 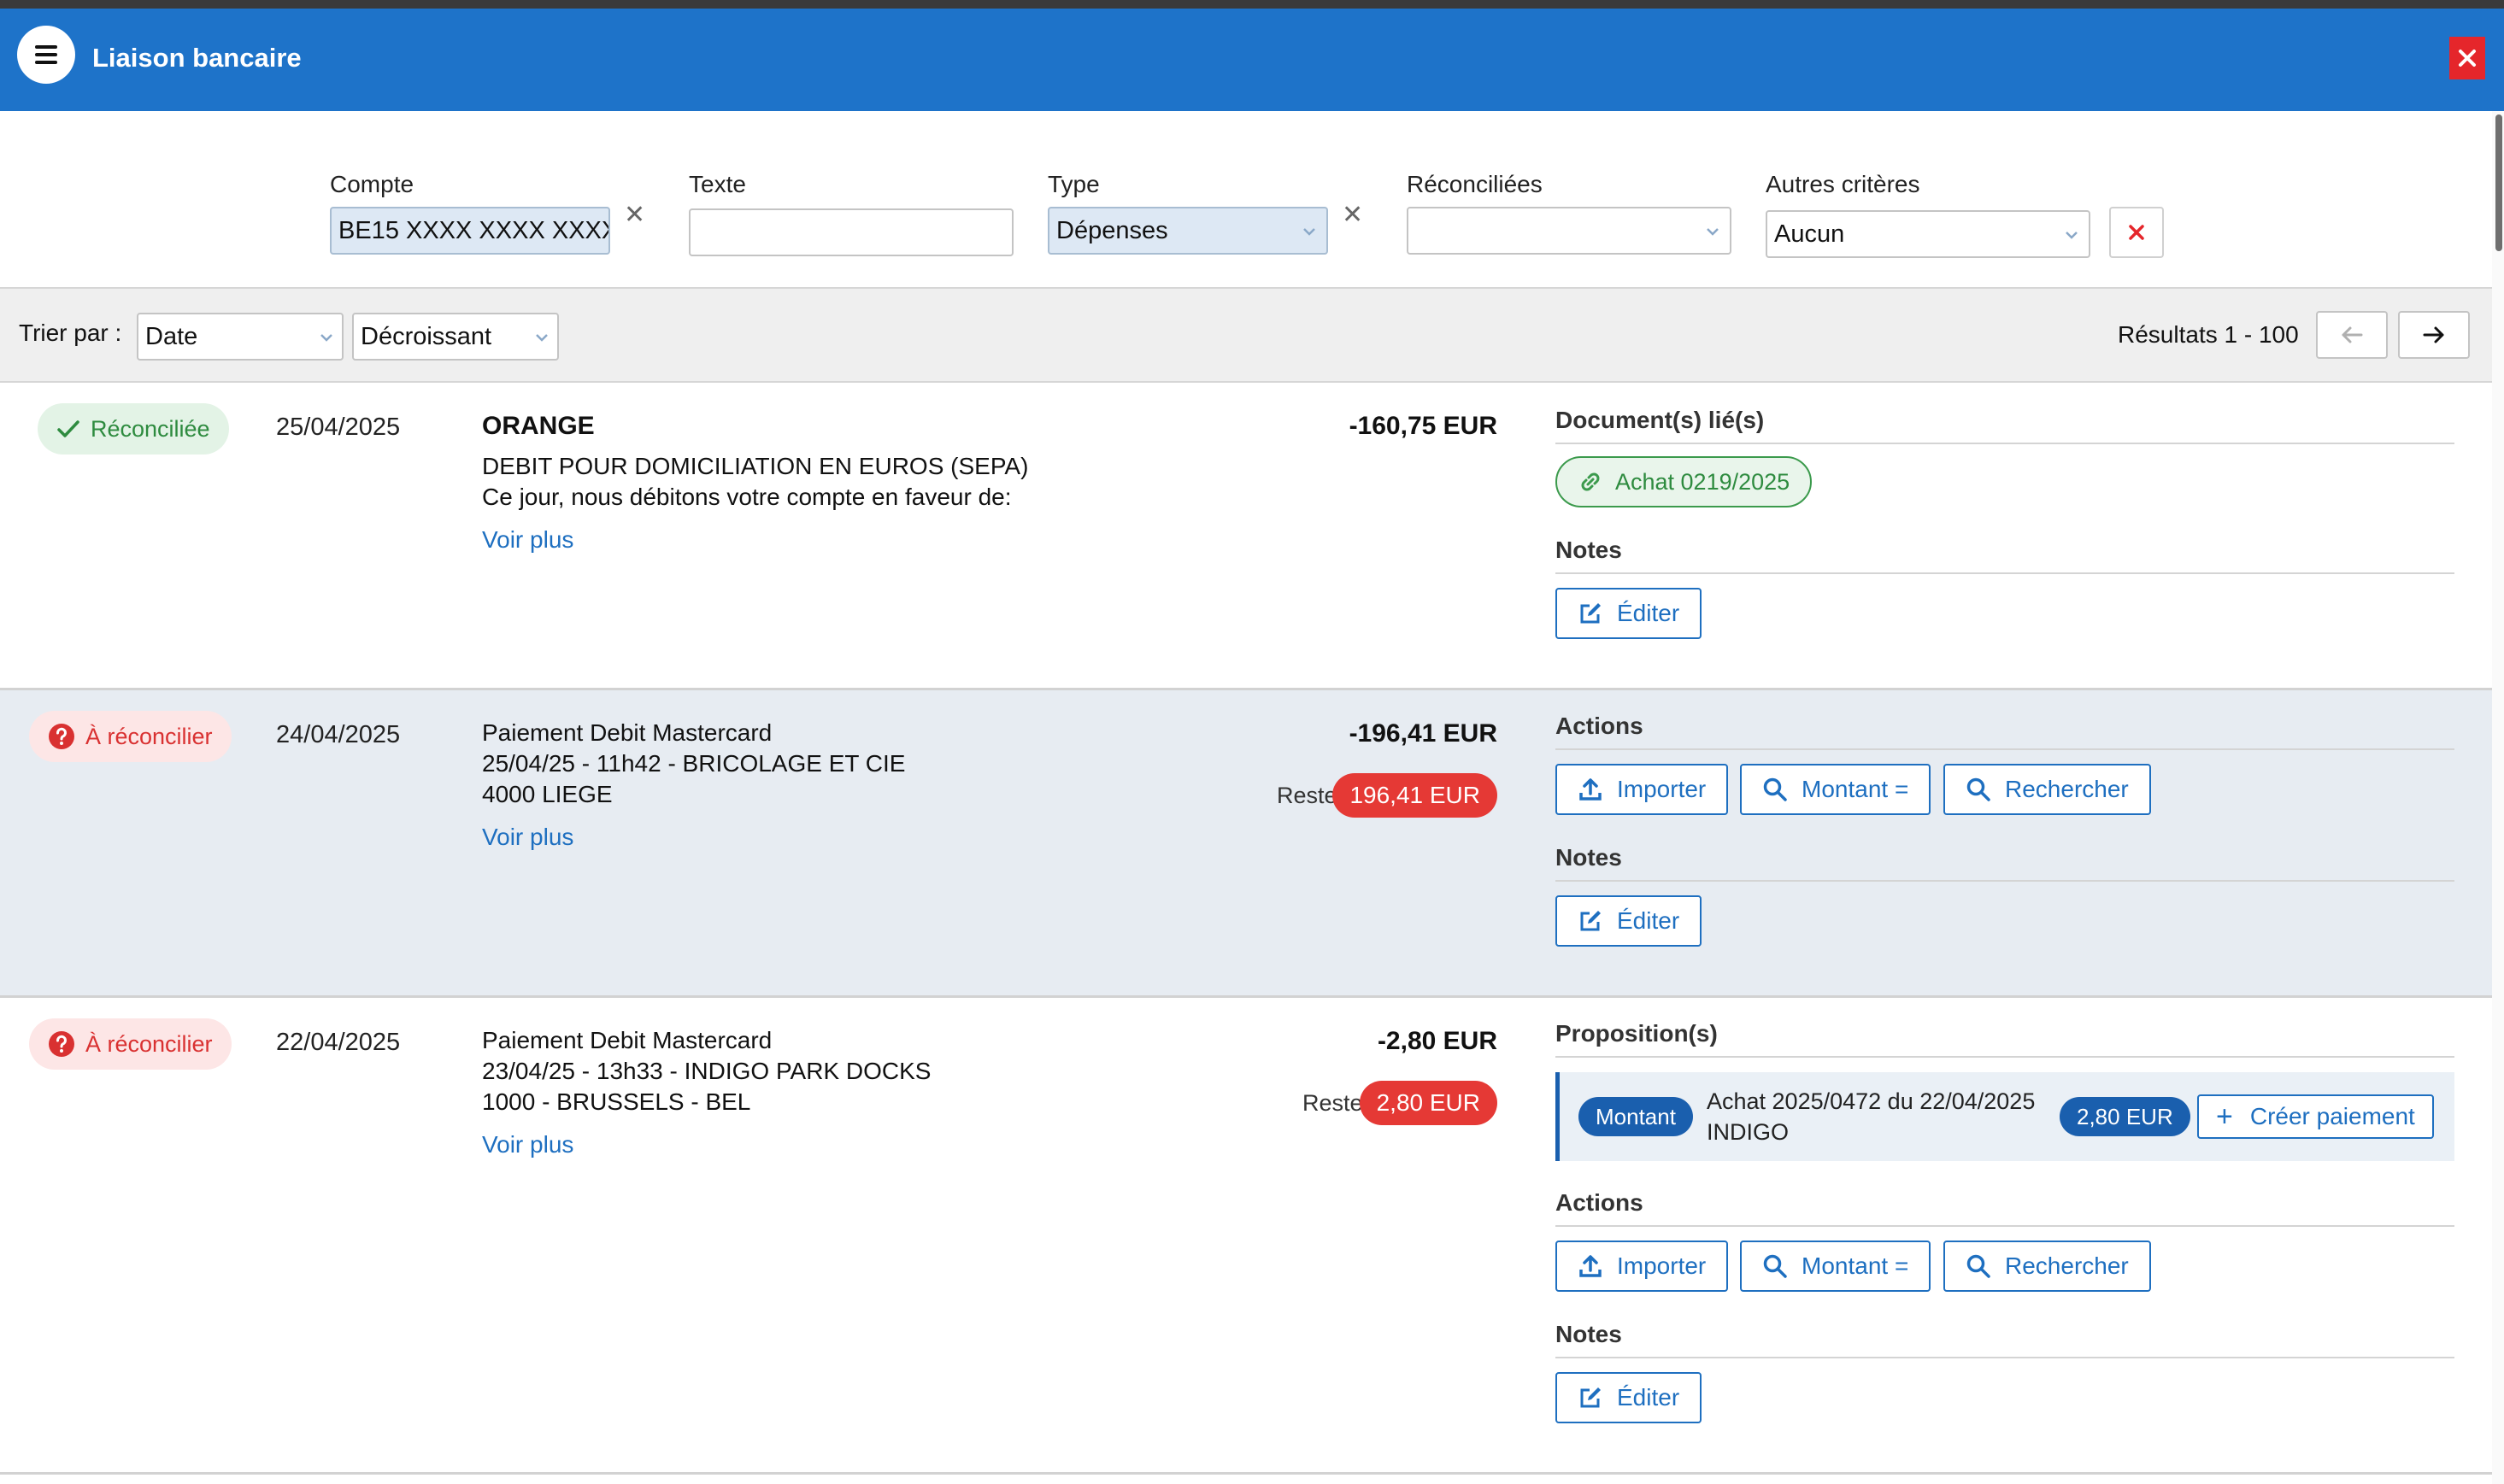 I want to click on proposal-amount: 2,80 EUR, so click(x=2125, y=1116).